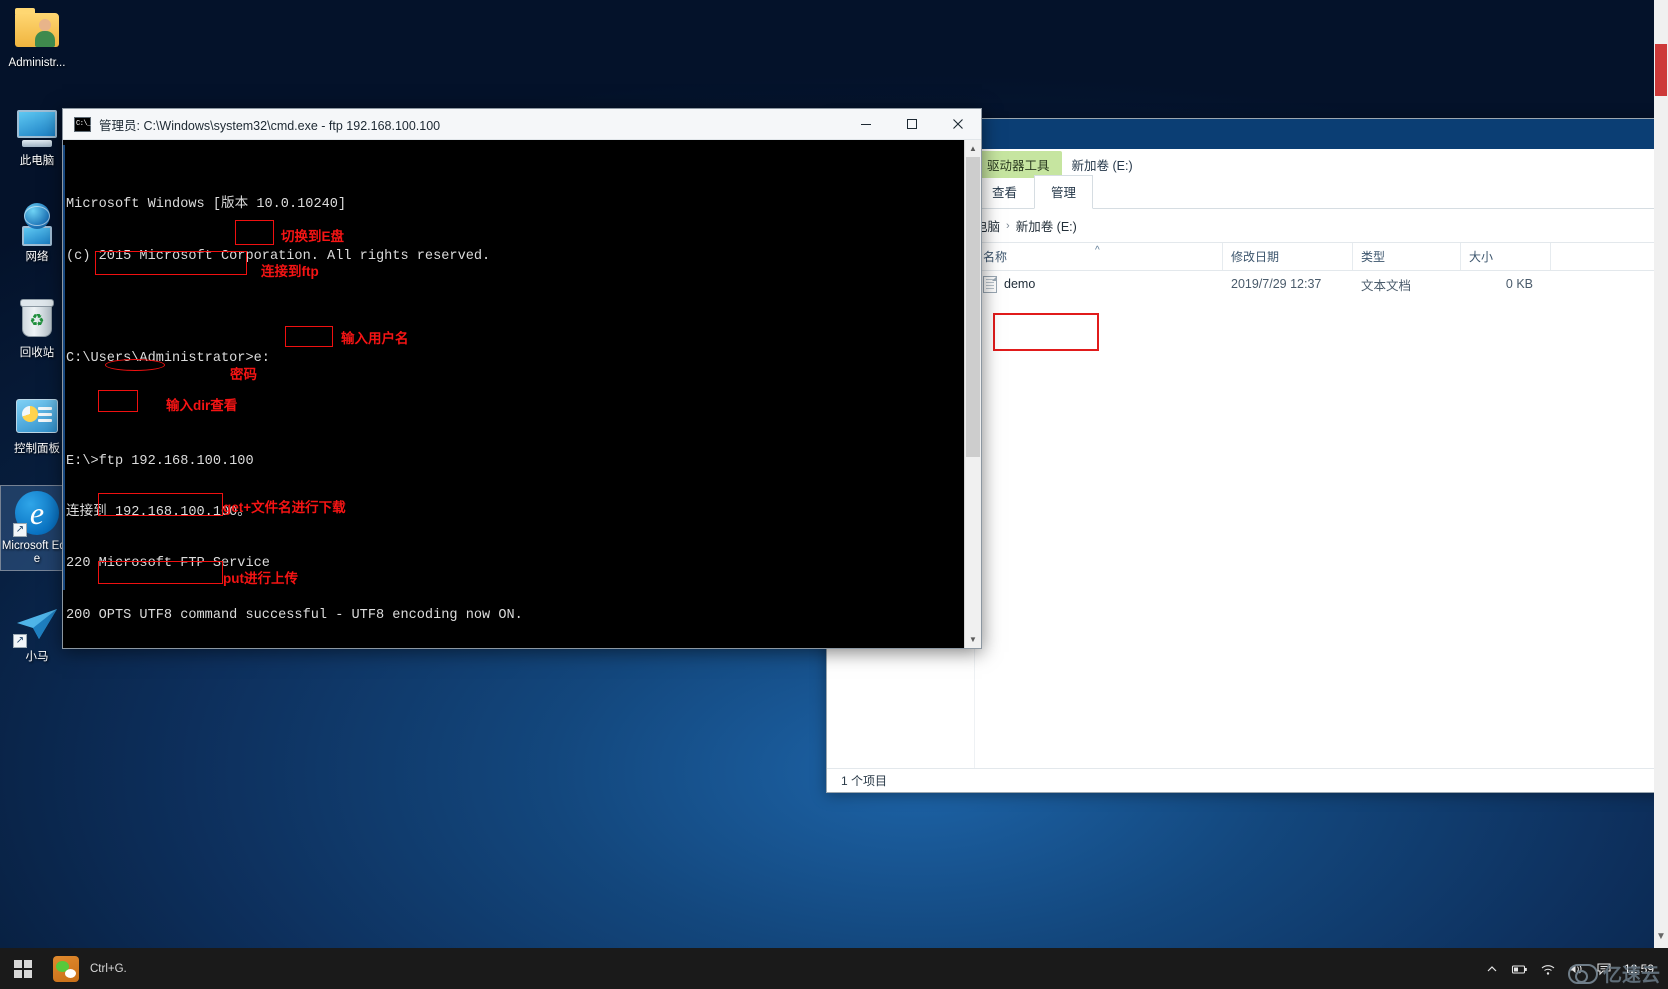  Describe the element at coordinates (37, 320) in the screenshot. I see `recycle-bin-icon: ♻` at that location.